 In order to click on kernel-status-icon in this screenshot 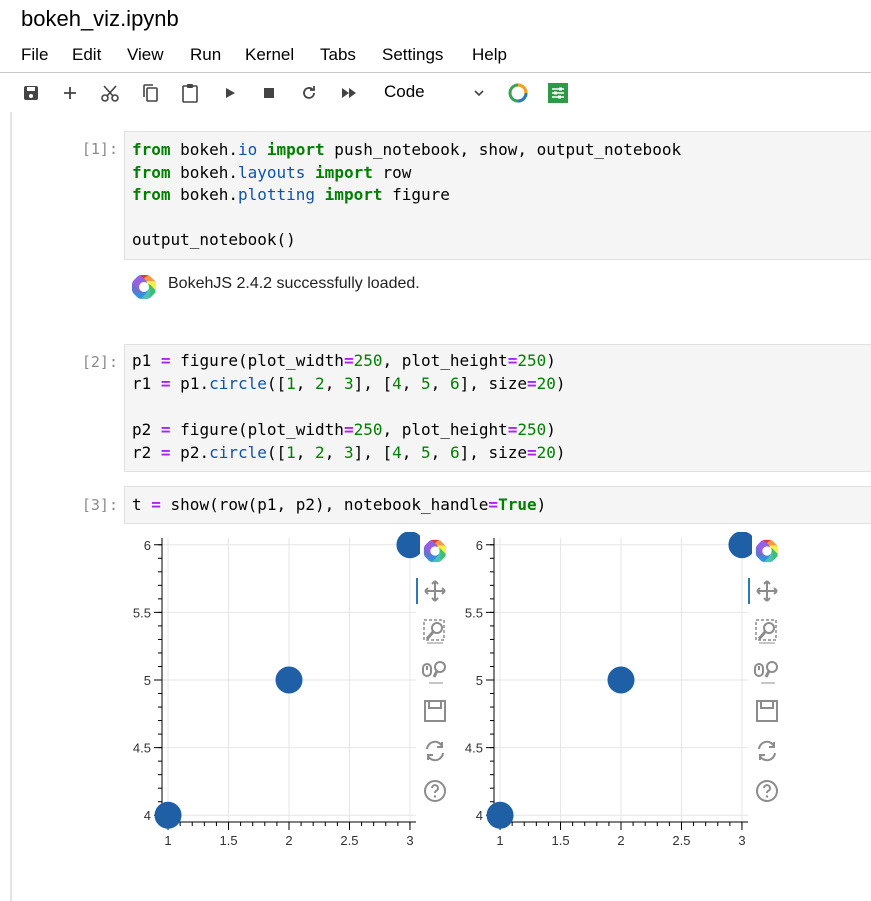, I will do `click(518, 93)`.